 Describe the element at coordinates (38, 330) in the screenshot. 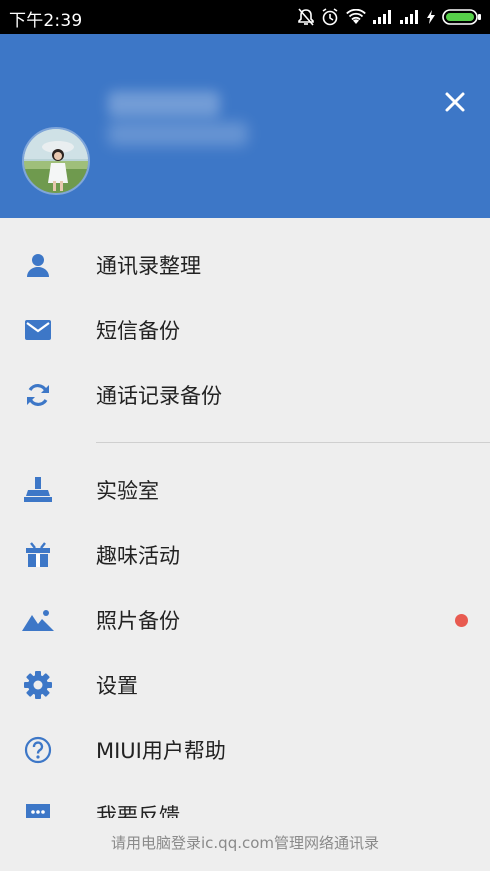

I see `mail-icon` at that location.